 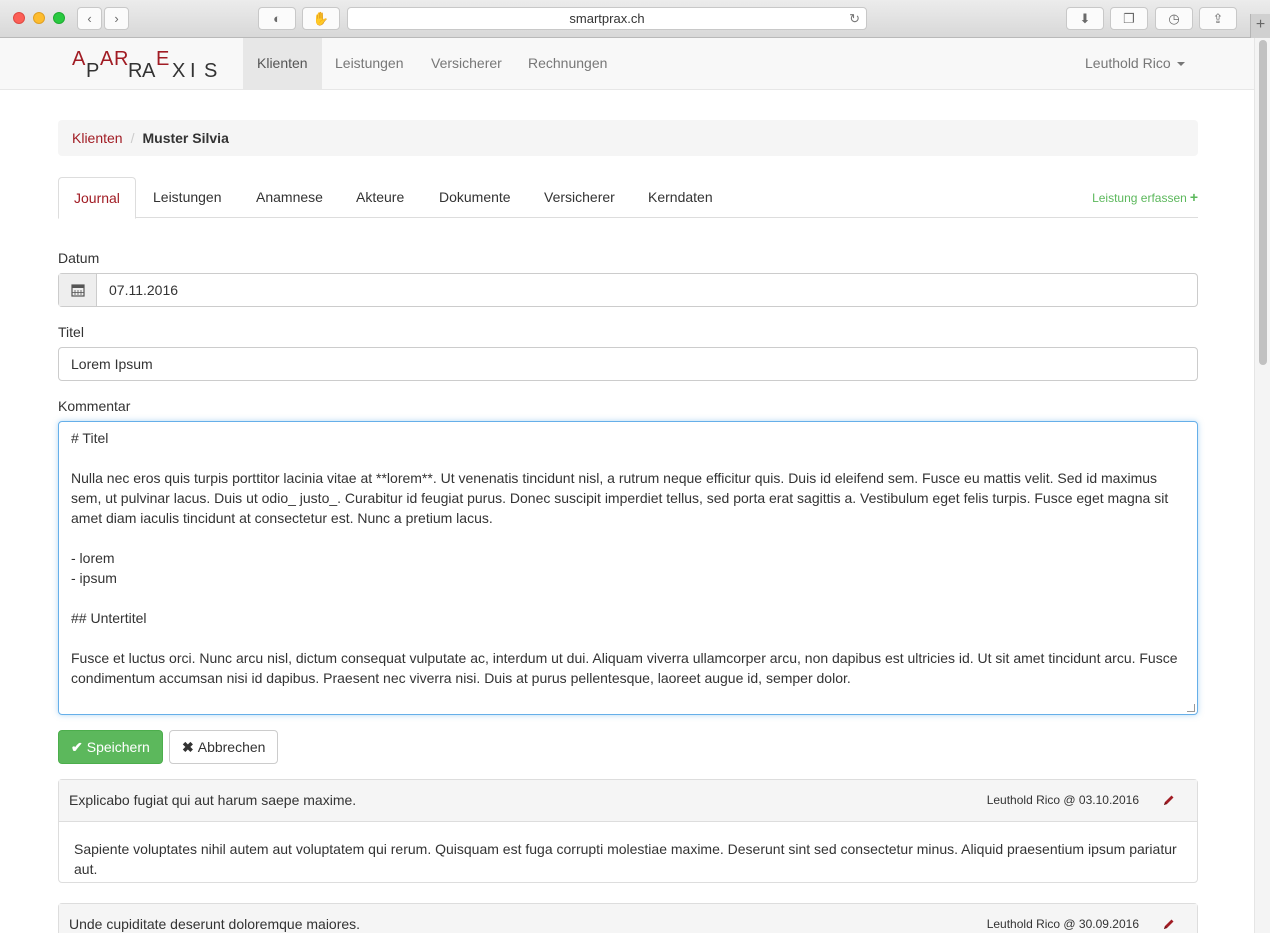 I want to click on forward-button: ›, so click(x=116, y=18).